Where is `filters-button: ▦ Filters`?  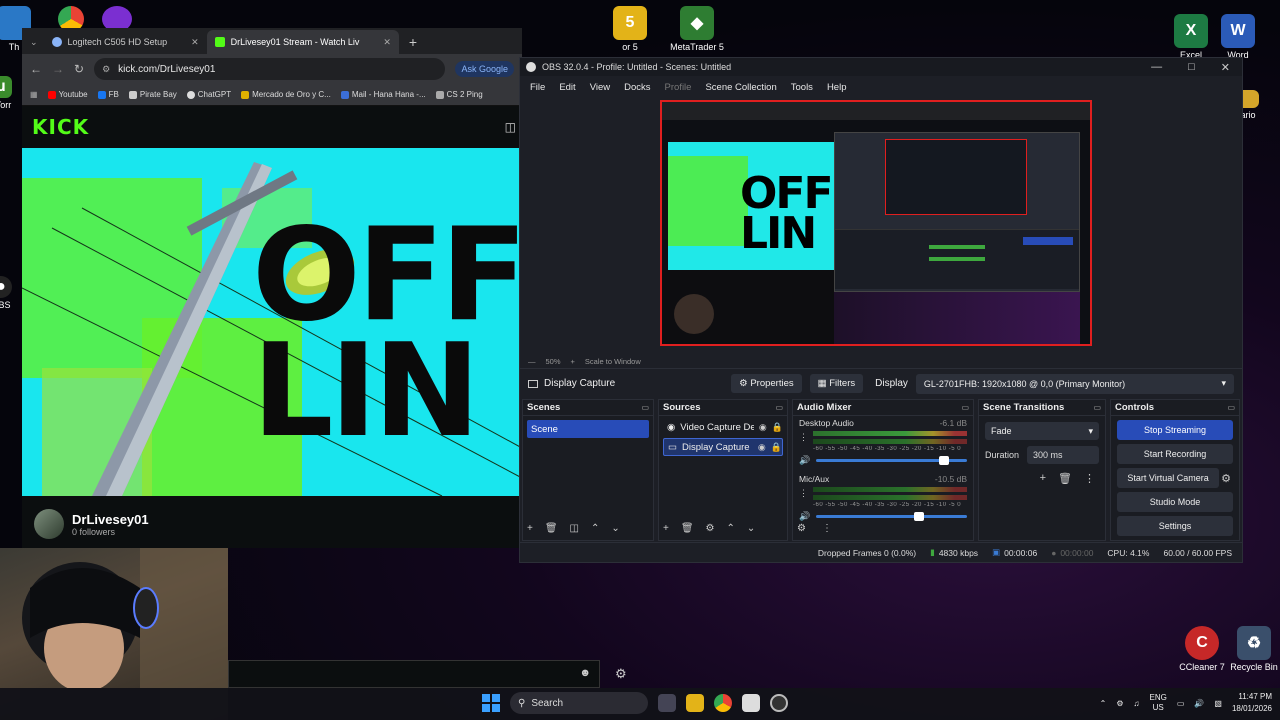 filters-button: ▦ Filters is located at coordinates (836, 383).